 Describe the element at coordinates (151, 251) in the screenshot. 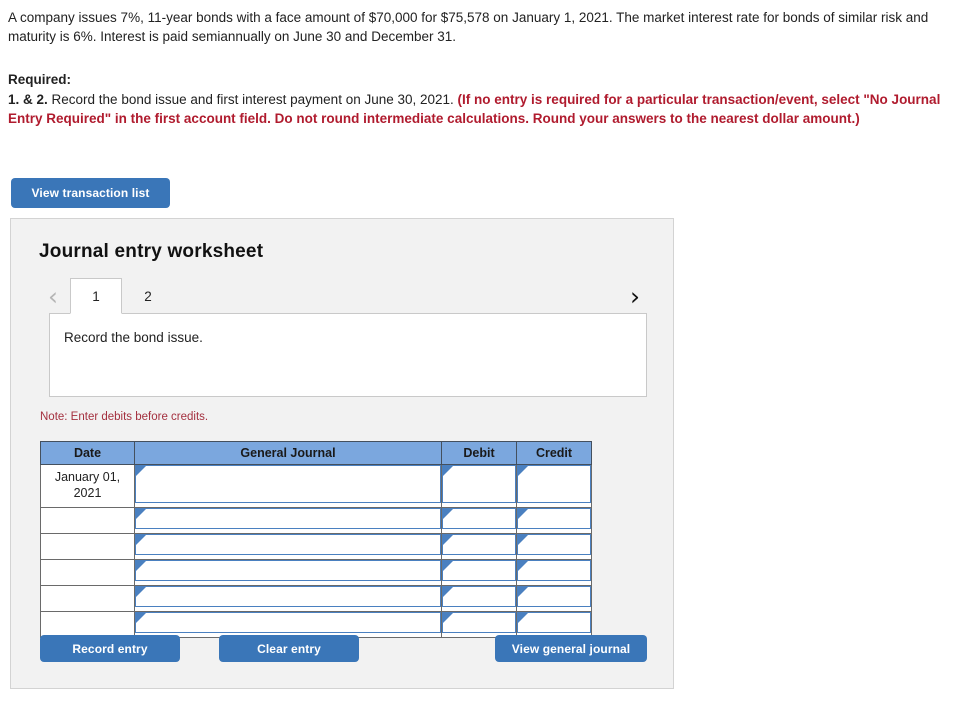

I see `worksheet-title: Journal entry worksheet` at that location.